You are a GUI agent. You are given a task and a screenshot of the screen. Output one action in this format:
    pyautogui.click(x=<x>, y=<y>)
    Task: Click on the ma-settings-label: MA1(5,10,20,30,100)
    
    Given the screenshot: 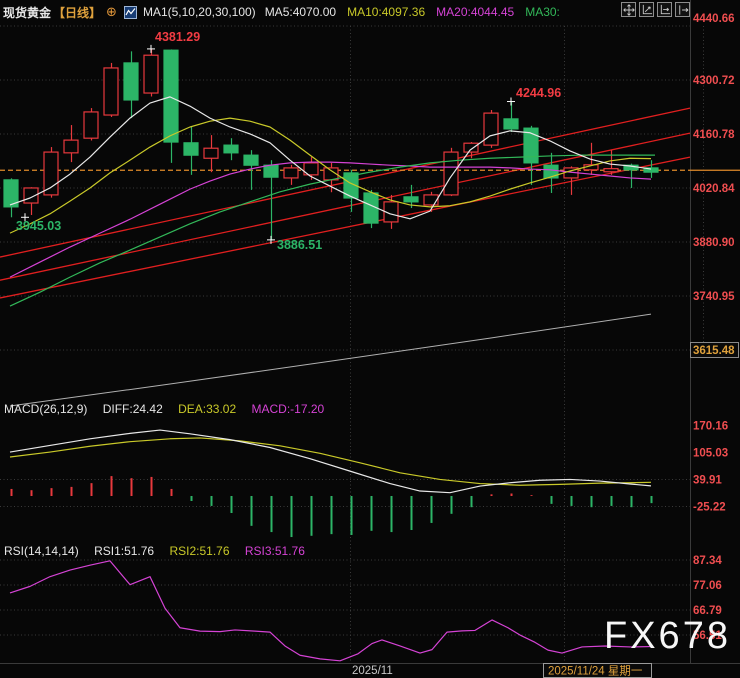 What is the action you would take?
    pyautogui.click(x=199, y=12)
    